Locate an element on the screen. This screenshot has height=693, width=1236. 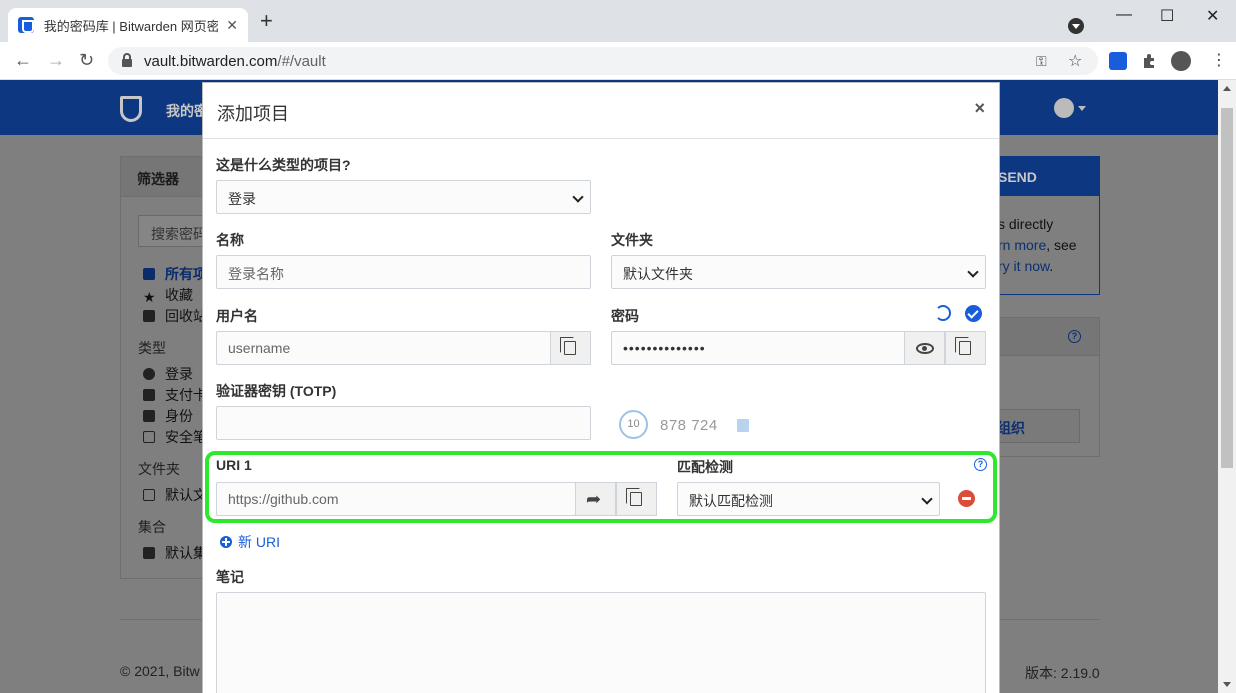
tab-search-icon is located at coordinates (1076, 26).